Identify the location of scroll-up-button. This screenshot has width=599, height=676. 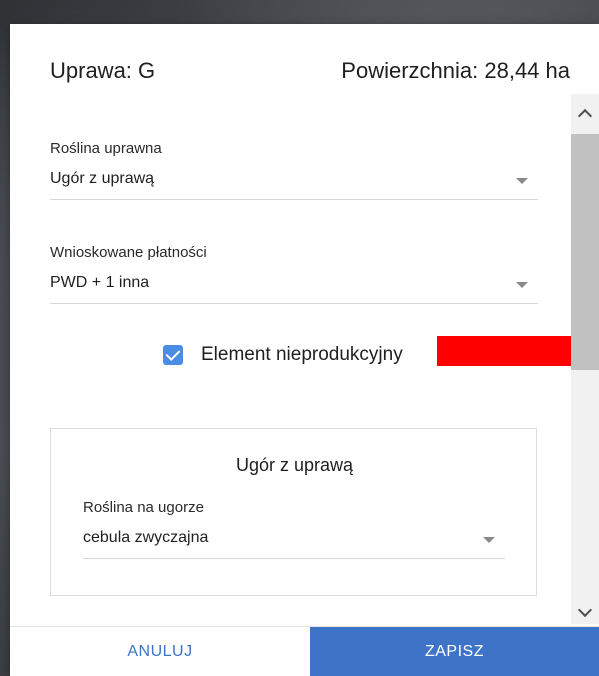
(585, 114).